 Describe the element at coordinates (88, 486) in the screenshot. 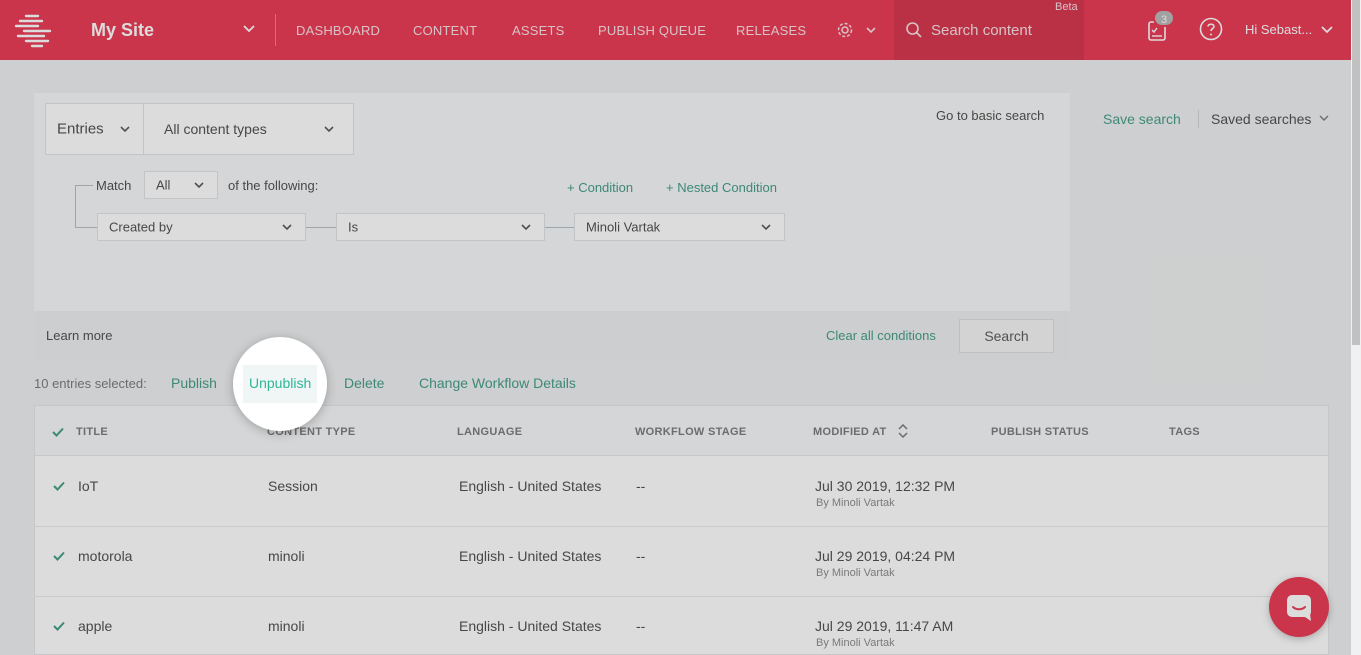

I see `row-title: IoT` at that location.